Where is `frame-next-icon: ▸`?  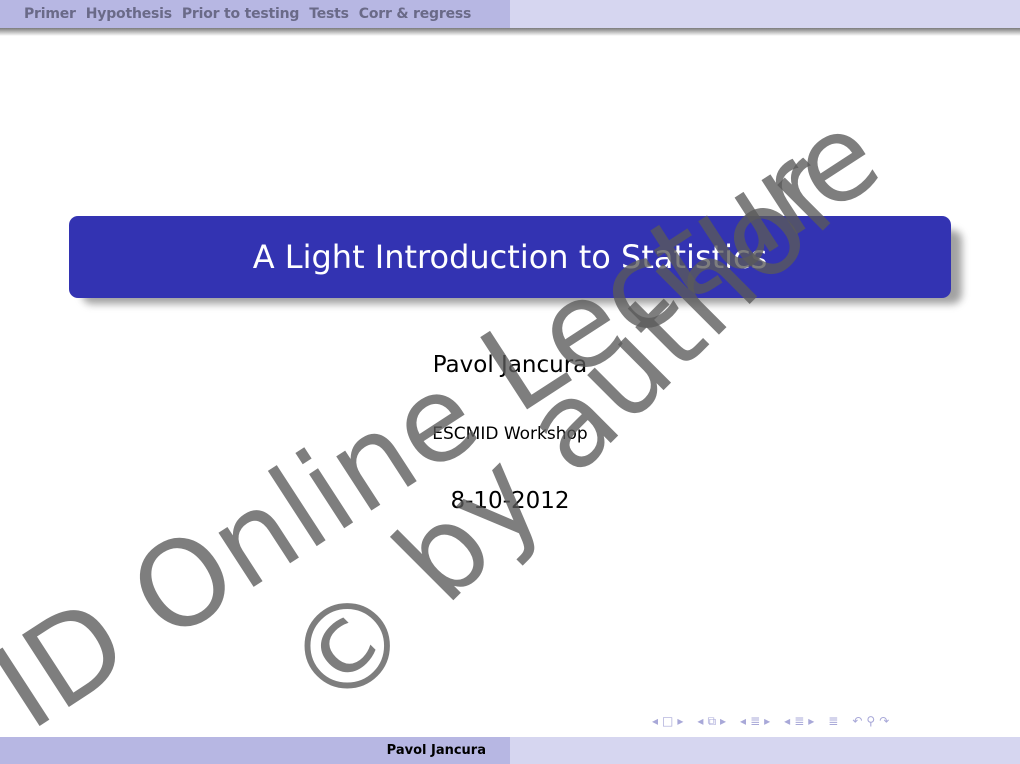 frame-next-icon: ▸ is located at coordinates (680, 721).